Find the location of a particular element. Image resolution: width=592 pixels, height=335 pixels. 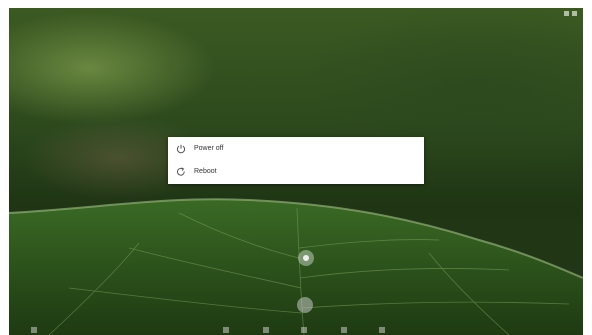

battery-icon is located at coordinates (574, 13).